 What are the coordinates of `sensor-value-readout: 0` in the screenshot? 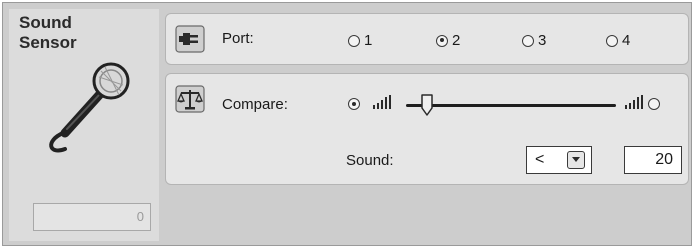 It's located at (92, 217).